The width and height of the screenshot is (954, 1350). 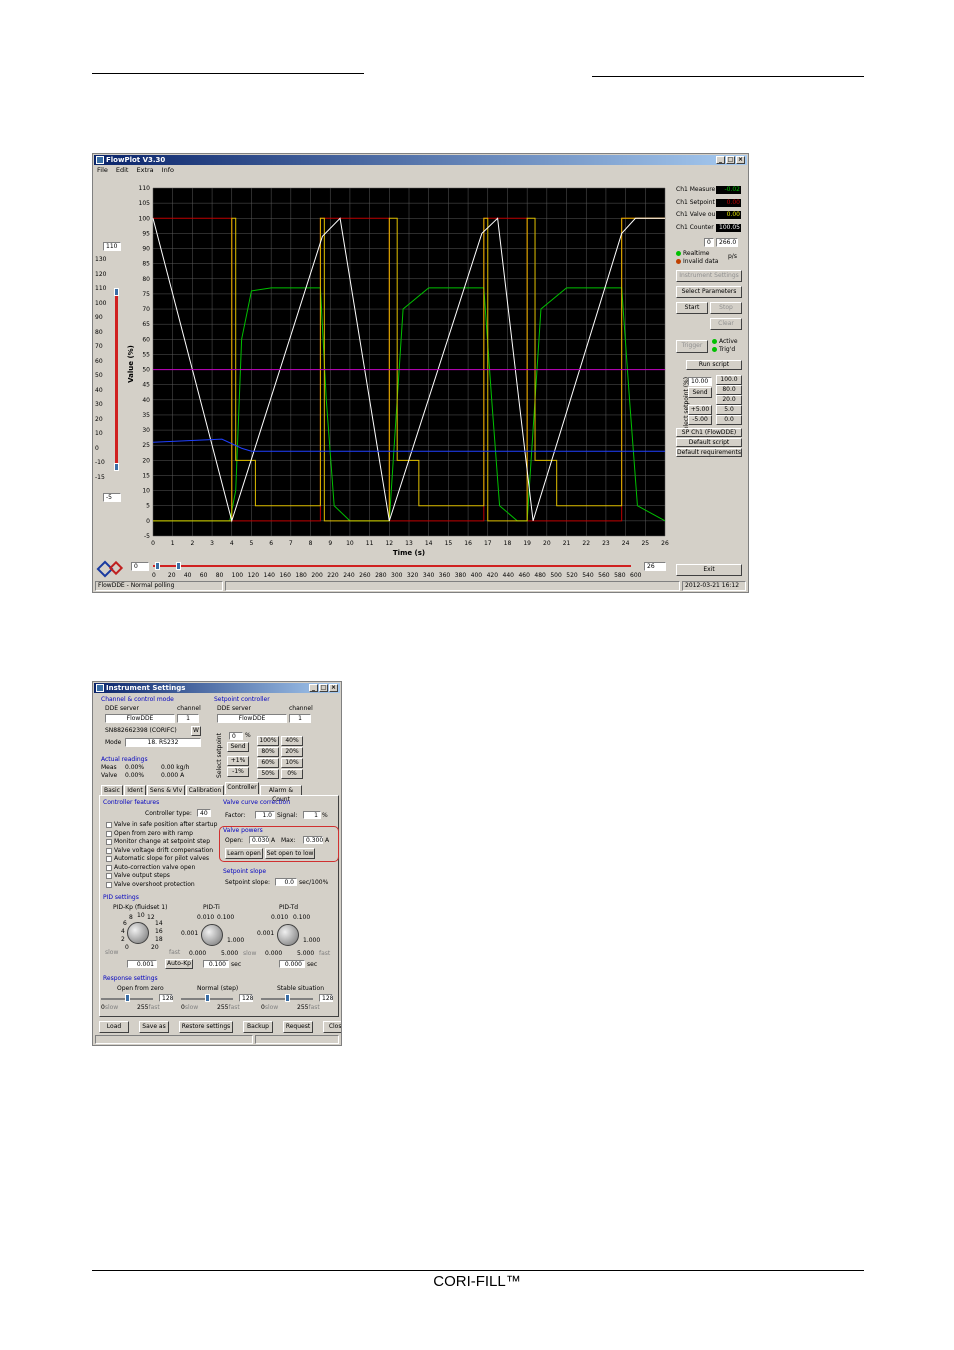 I want to click on scroll-end-field: 26, so click(x=655, y=566).